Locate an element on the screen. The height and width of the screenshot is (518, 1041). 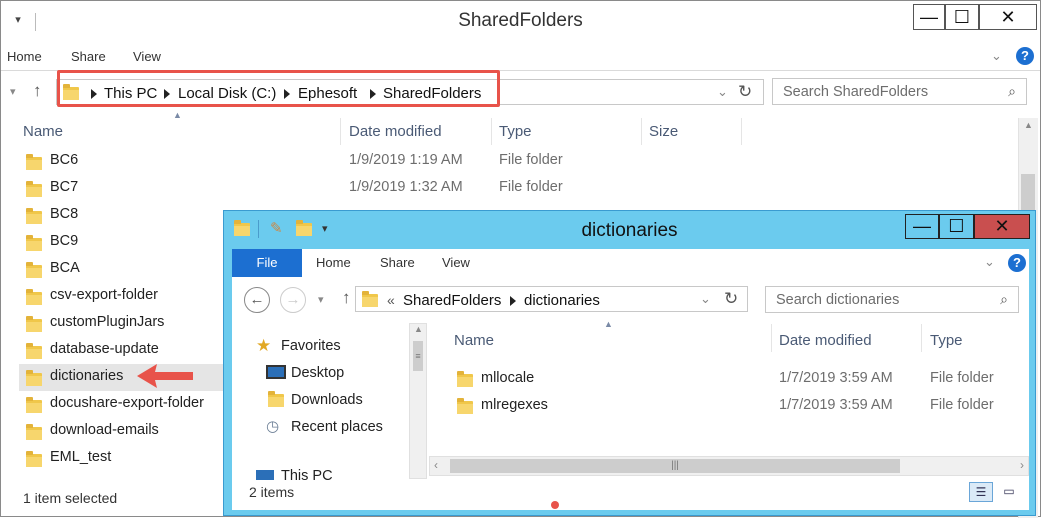
search-input: Search dictionaries ⌕ is located at coordinates (892, 299).